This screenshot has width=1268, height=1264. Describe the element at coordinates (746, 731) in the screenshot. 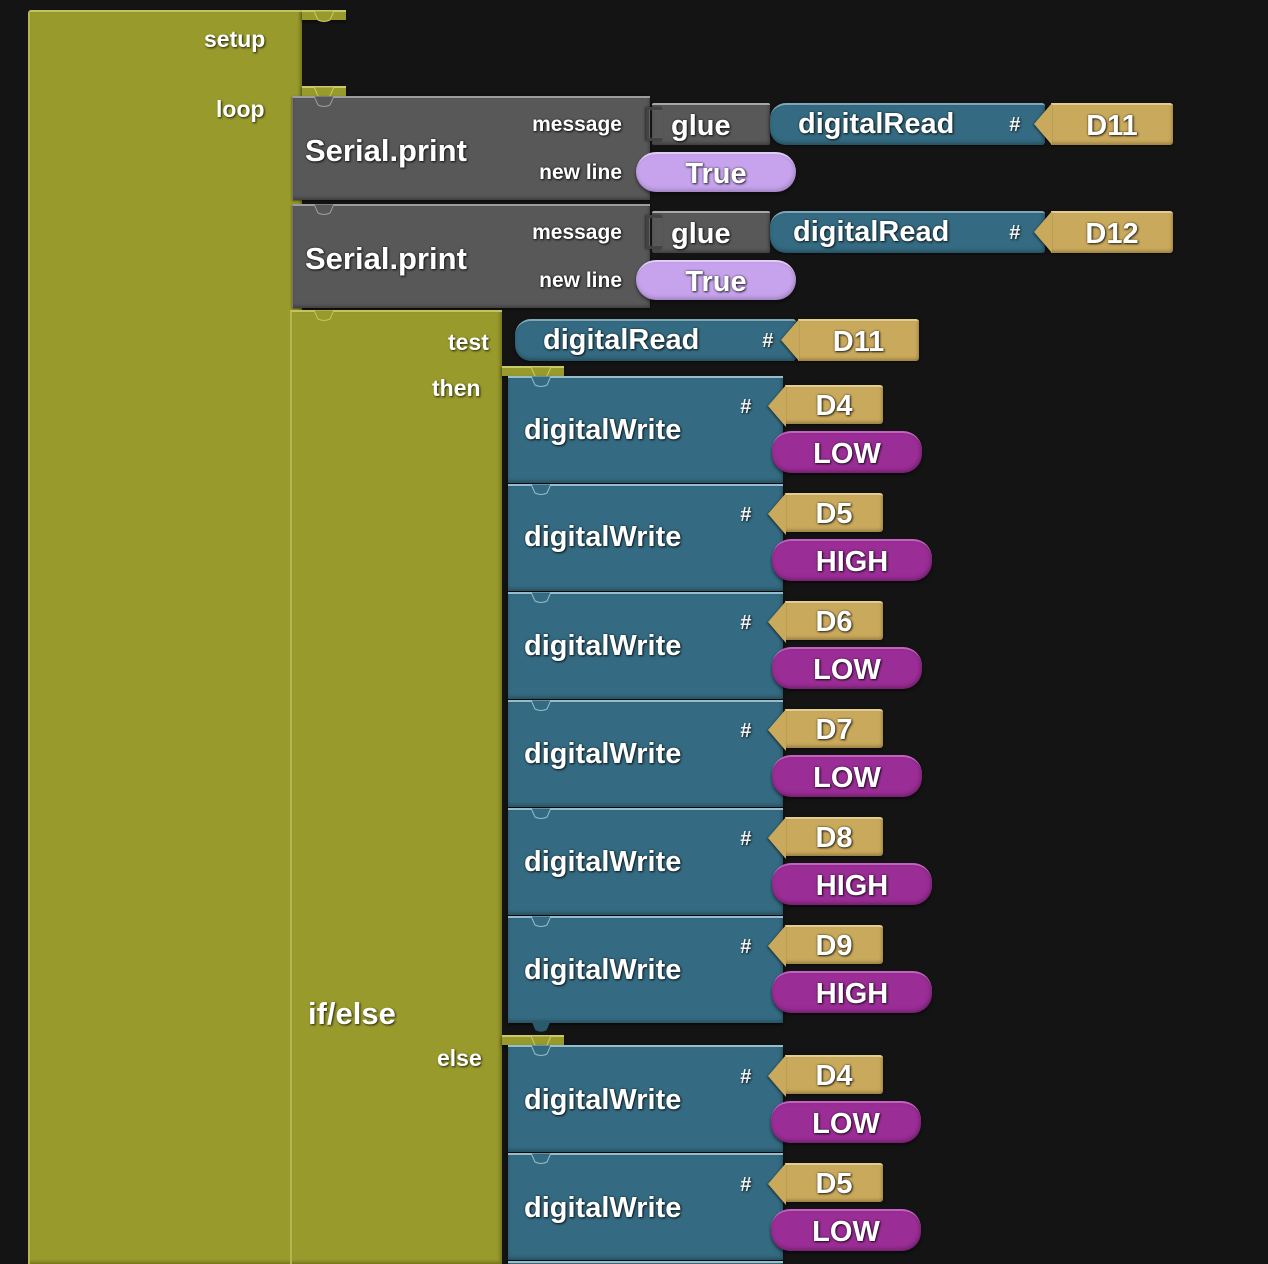

I see `digital-write-t4-pin-label: #` at that location.